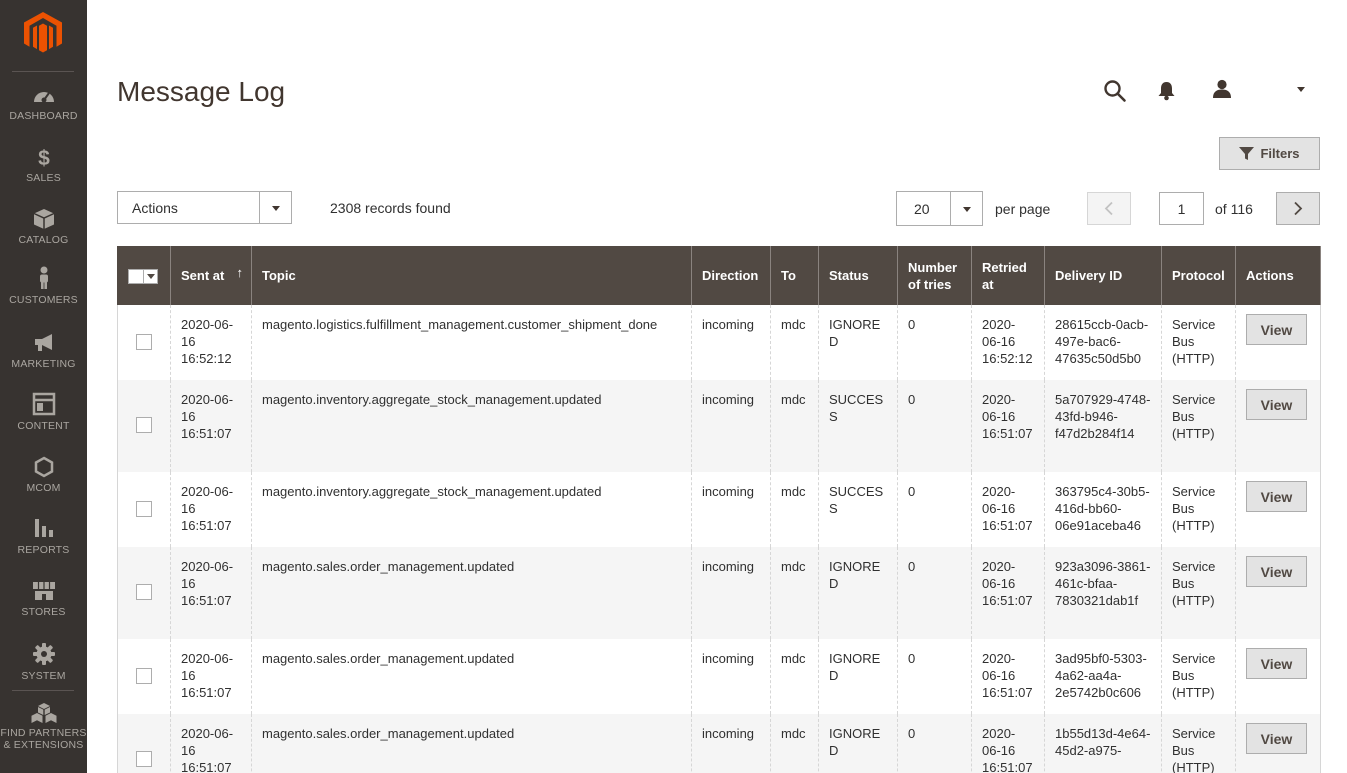  I want to click on column-header-label: Retried at, so click(1004, 275).